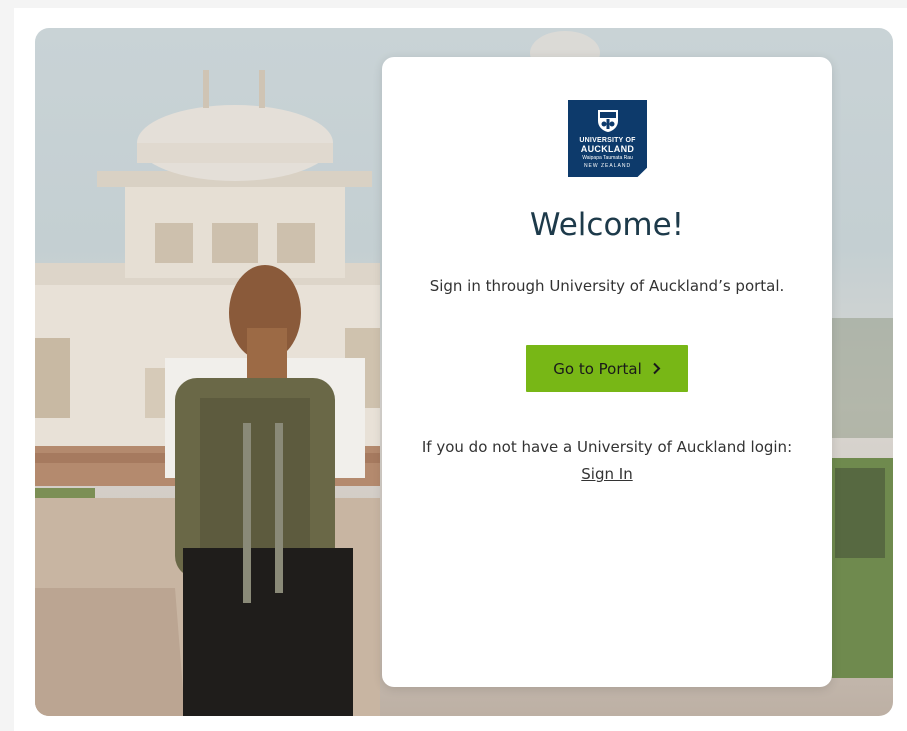  Describe the element at coordinates (607, 149) in the screenshot. I see `logo-line-auckland: AUCKLAND` at that location.